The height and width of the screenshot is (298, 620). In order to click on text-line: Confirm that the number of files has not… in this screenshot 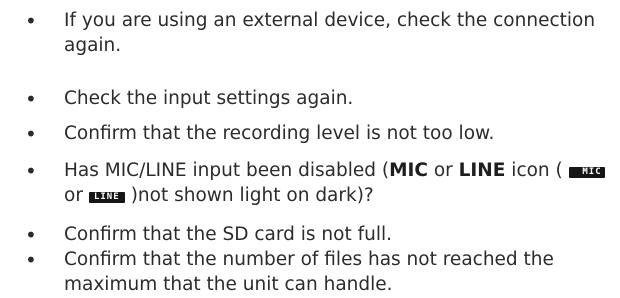, I will do `click(309, 259)`.